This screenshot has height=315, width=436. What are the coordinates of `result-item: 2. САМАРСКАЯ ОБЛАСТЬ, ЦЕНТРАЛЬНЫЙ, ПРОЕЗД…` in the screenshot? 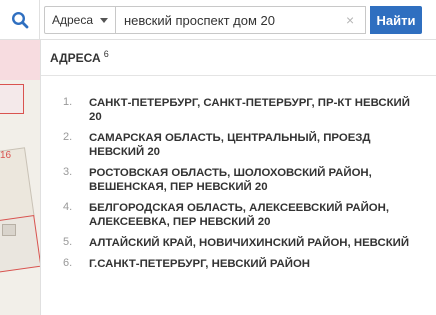 It's located at (238, 145).